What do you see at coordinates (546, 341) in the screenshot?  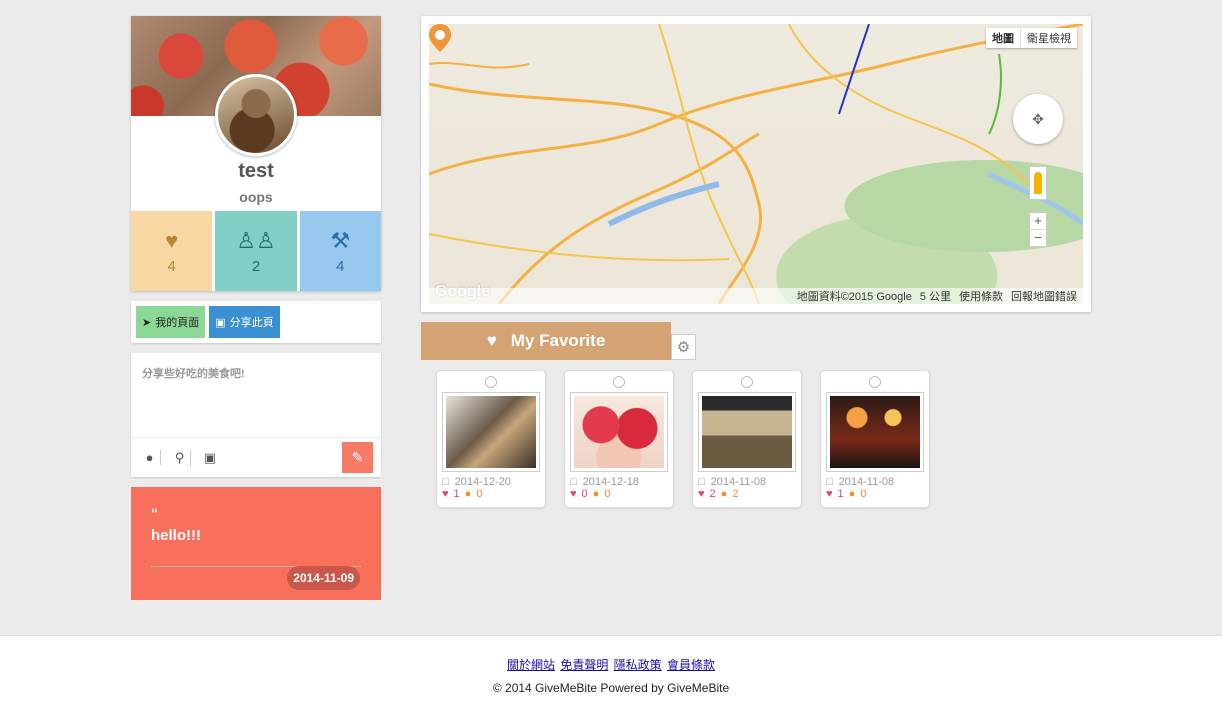 I see `favorite-header: ♥ My Favorite` at bounding box center [546, 341].